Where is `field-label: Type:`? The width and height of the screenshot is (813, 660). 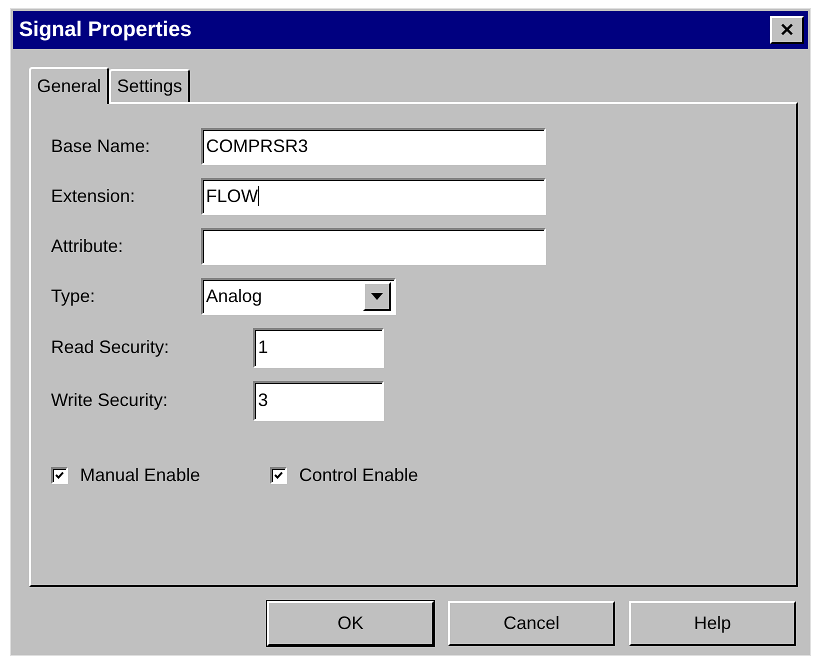
field-label: Type: is located at coordinates (73, 296).